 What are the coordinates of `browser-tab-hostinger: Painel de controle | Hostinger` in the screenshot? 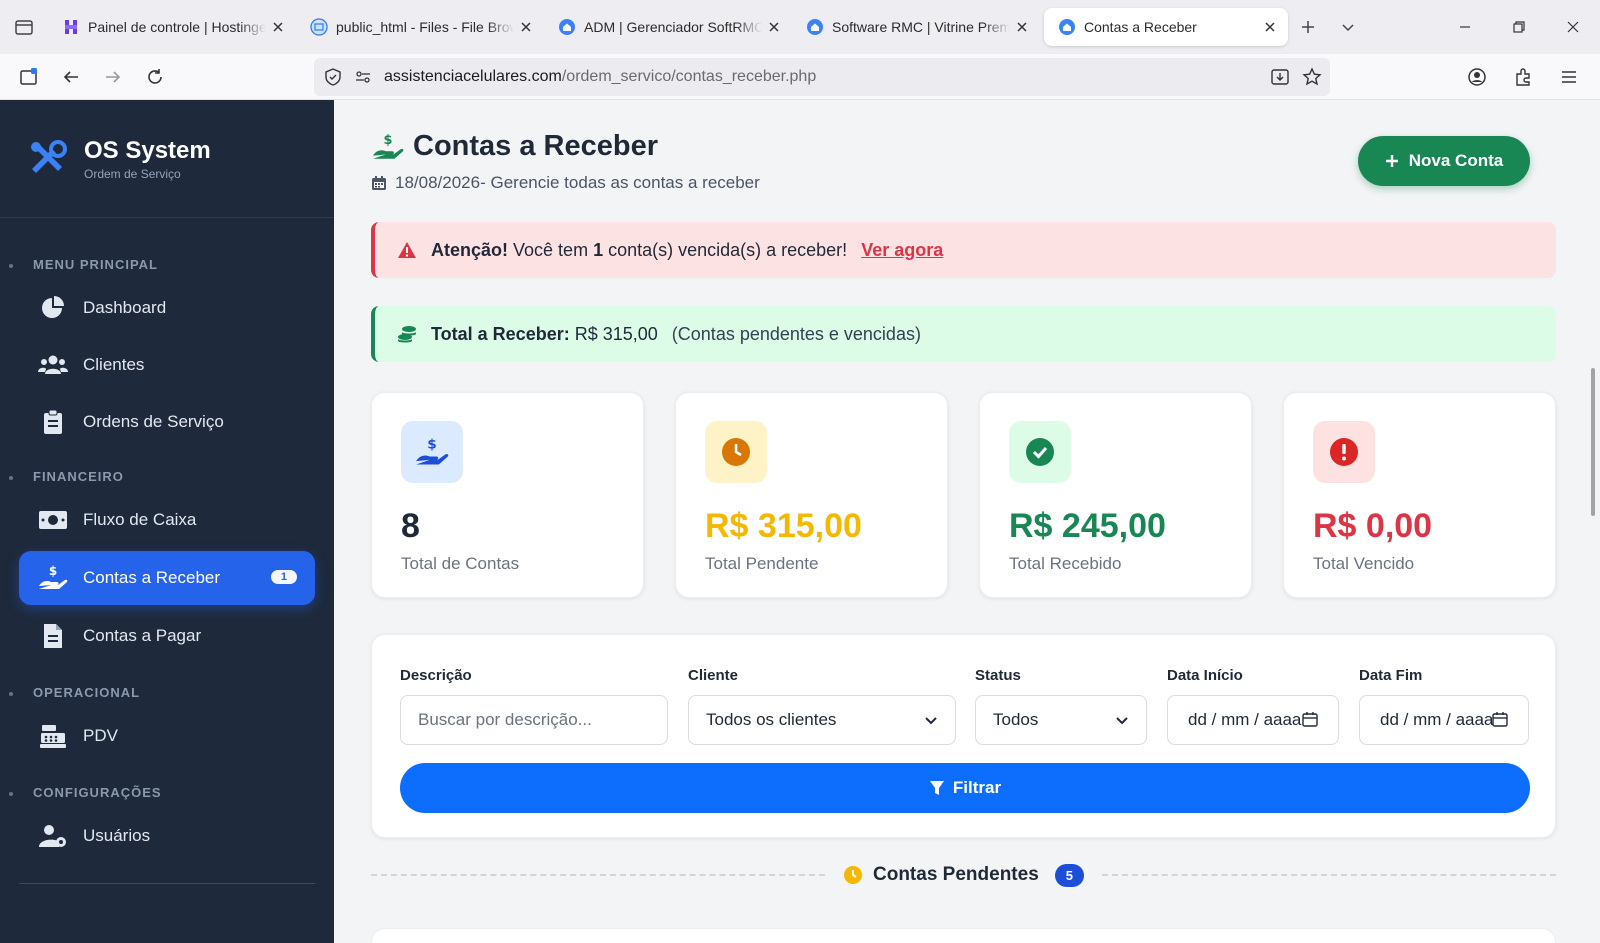 It's located at (172, 27).